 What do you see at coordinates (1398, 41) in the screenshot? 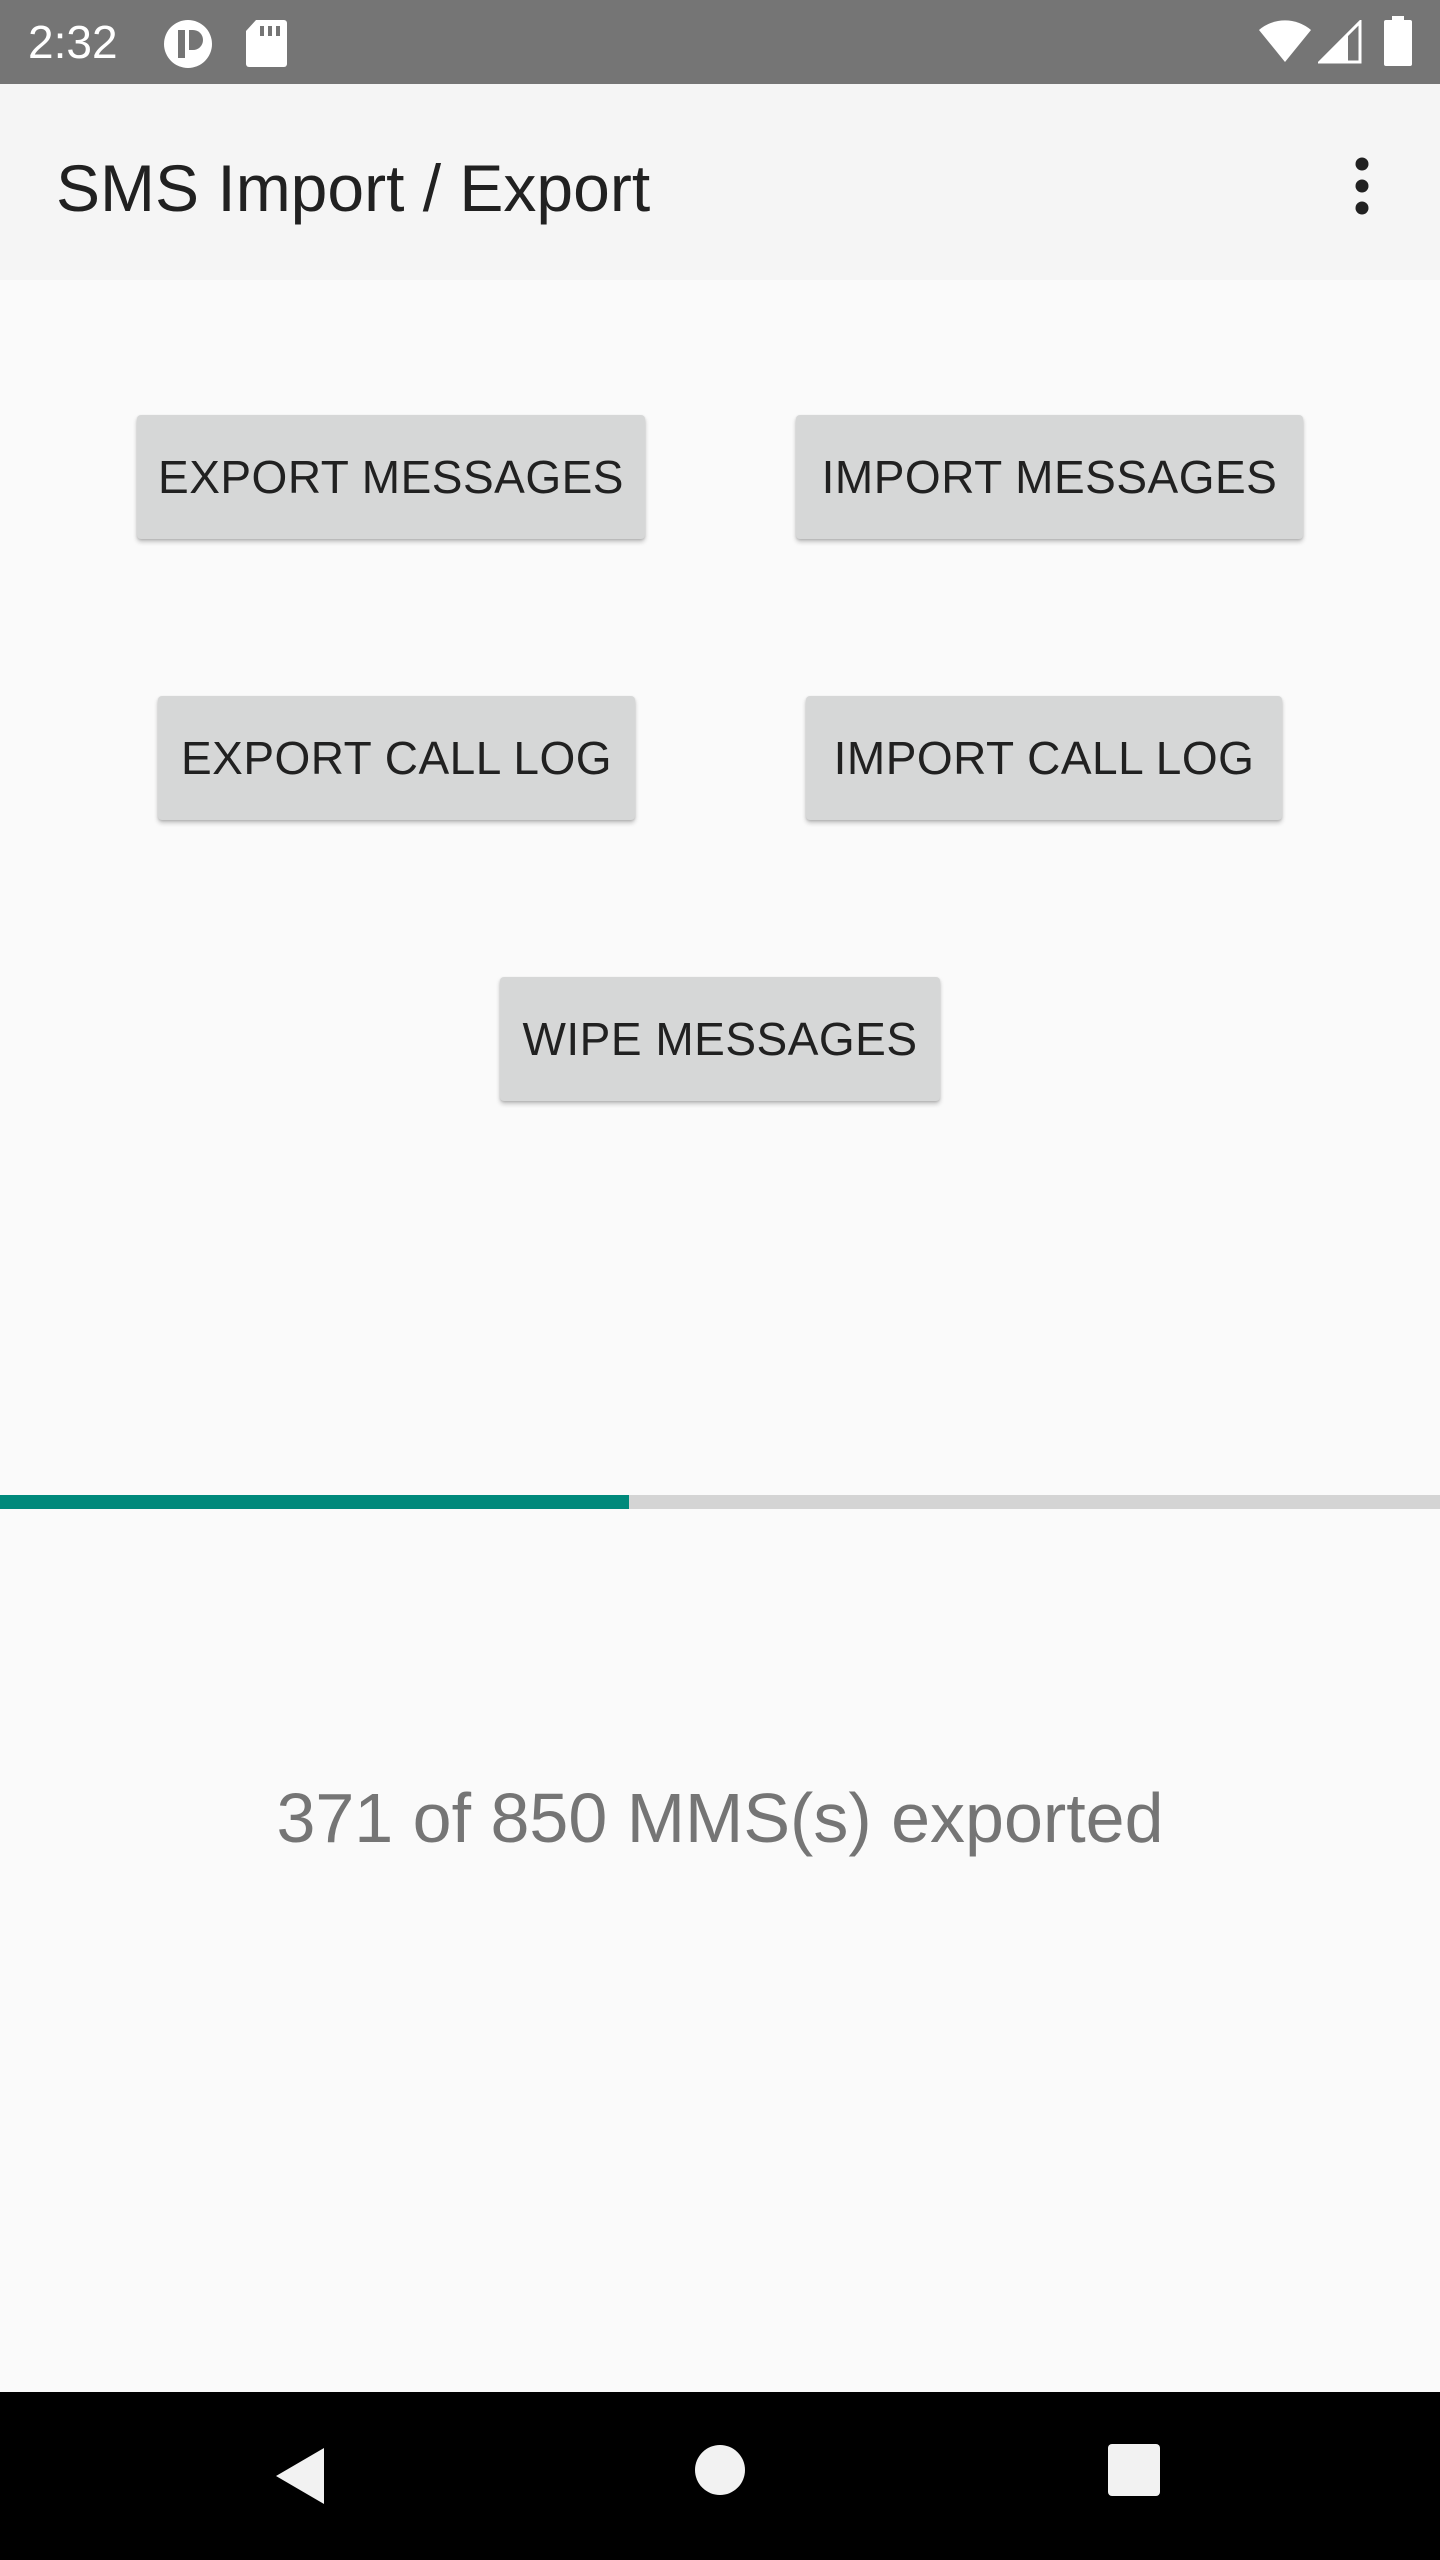
I see `battery-icon` at bounding box center [1398, 41].